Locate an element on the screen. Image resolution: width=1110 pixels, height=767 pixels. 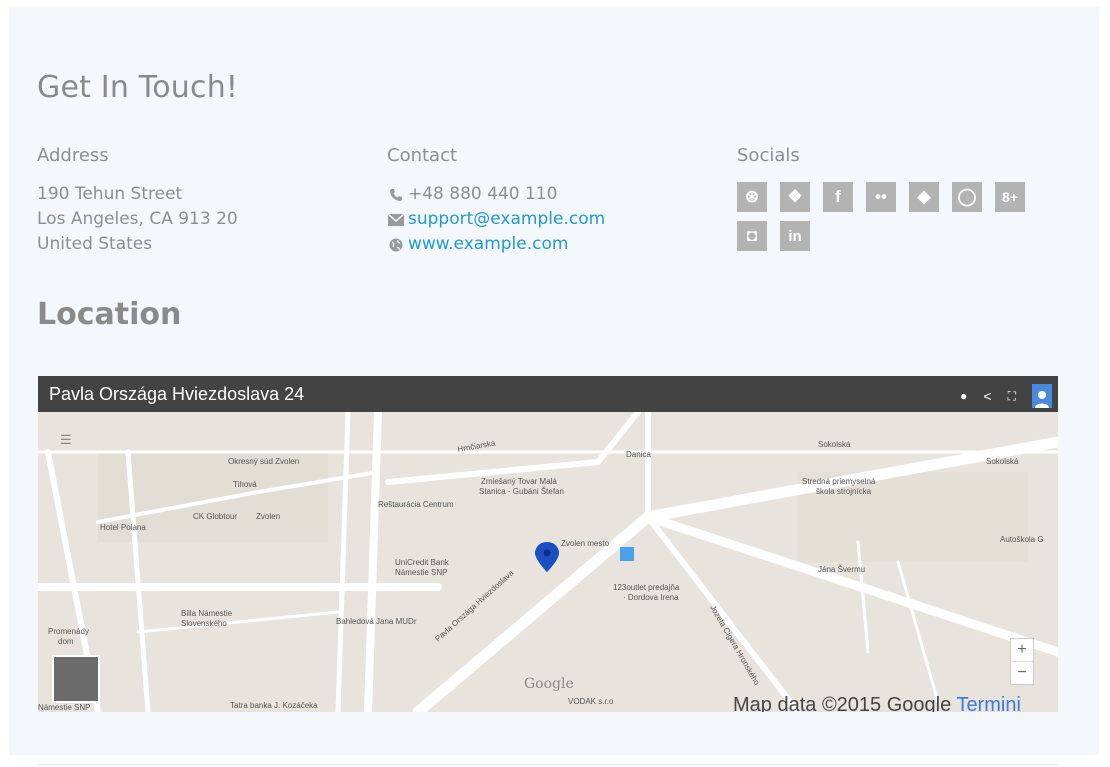
socials-column: Socials ⊛ ❖ f •• ◆ ◯ 8+ ◘ in is located at coordinates (897, 198).